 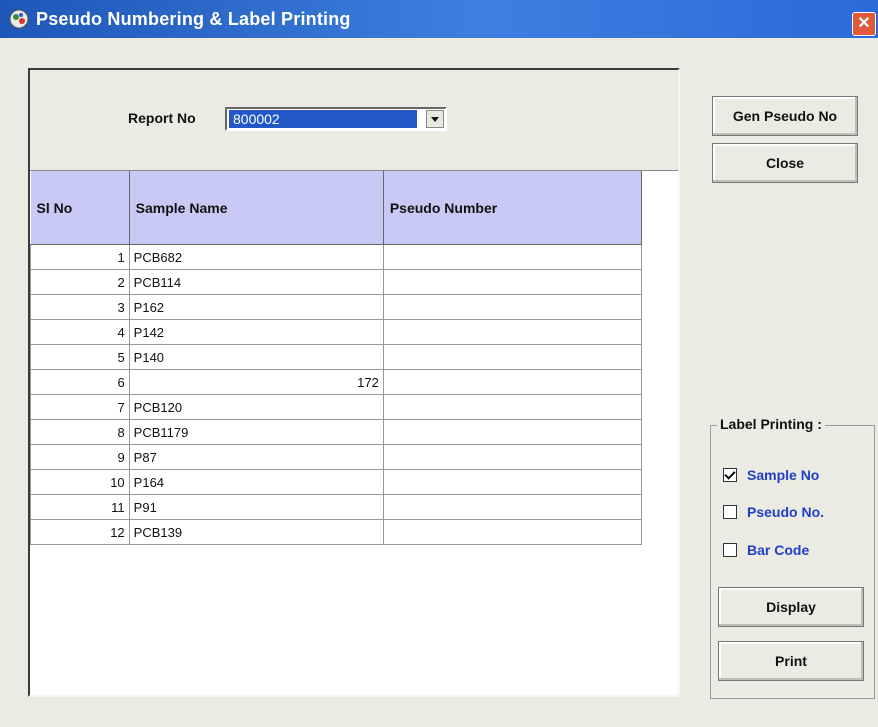 What do you see at coordinates (80, 482) in the screenshot?
I see `sl-no-cell: 10` at bounding box center [80, 482].